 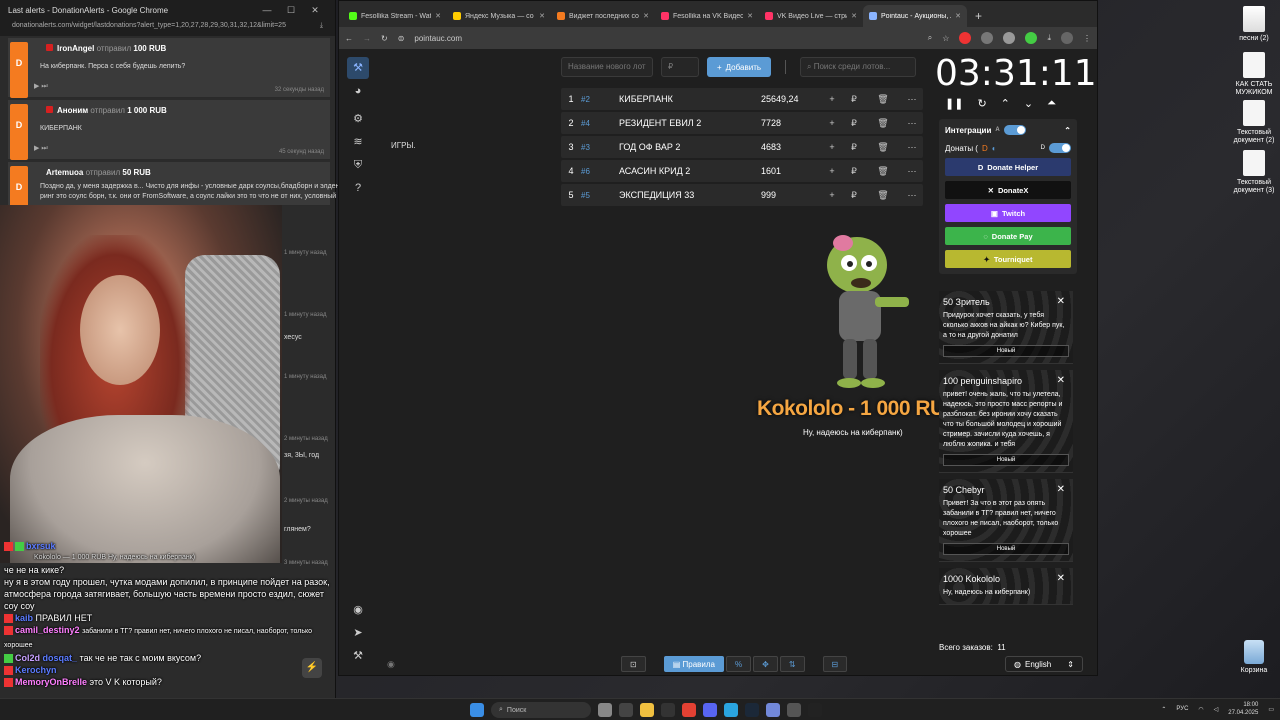 What do you see at coordinates (605, 710) in the screenshot?
I see `widgets-icon` at bounding box center [605, 710].